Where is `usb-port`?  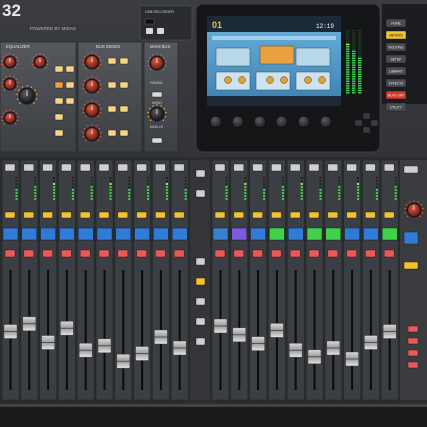 usb-port is located at coordinates (149, 21).